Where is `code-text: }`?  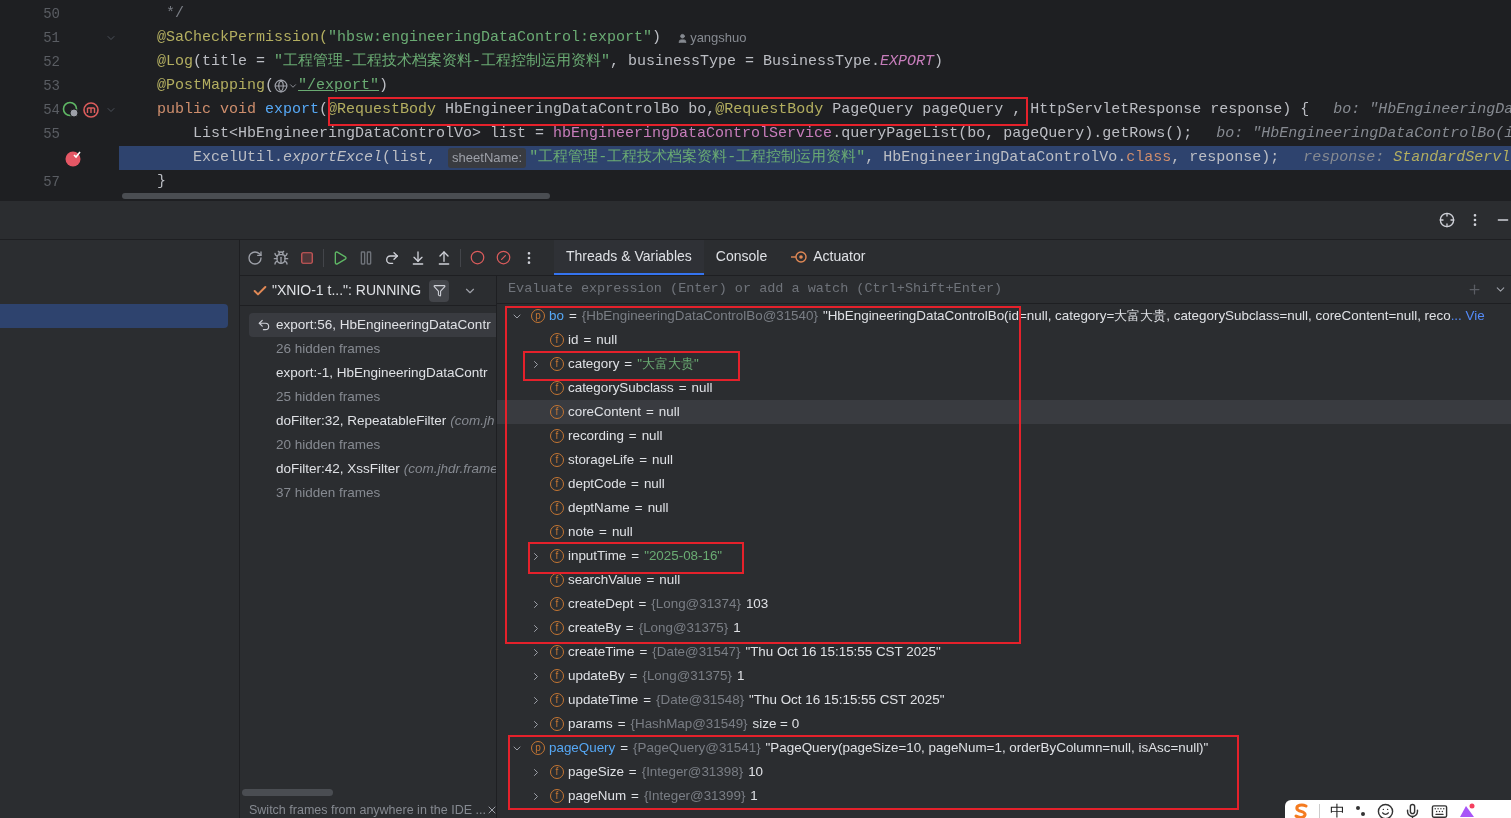 code-text: } is located at coordinates (161, 181).